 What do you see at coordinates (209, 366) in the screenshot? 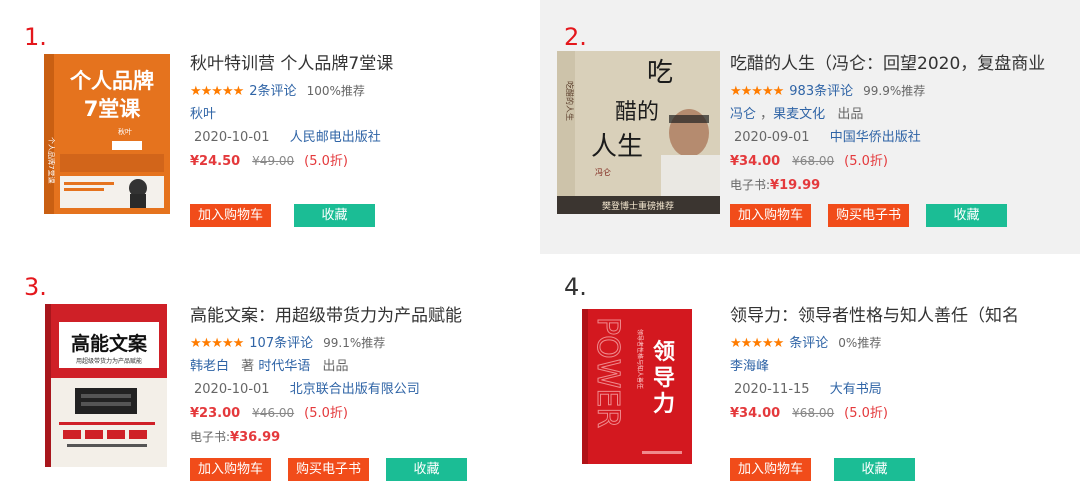
I see `author-link: 韩老白` at bounding box center [209, 366].